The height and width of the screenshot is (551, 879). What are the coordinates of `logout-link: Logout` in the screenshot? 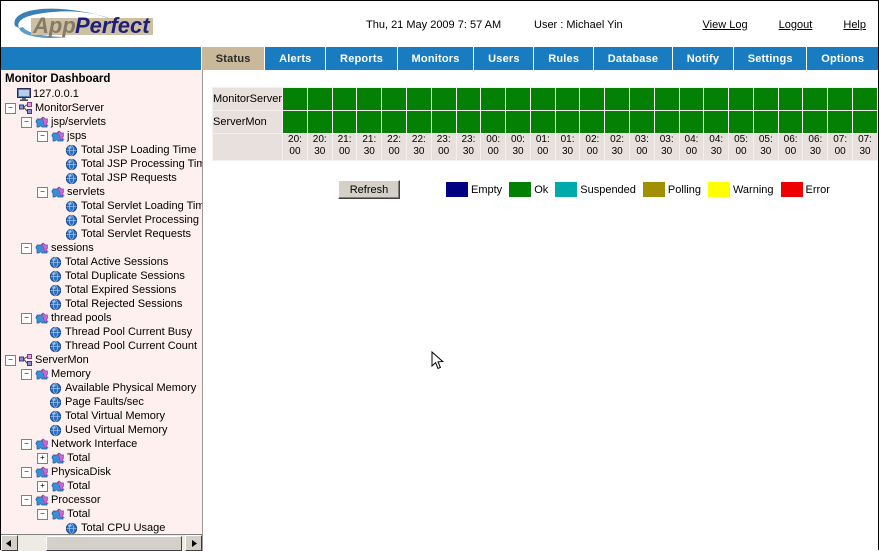 It's located at (796, 25).